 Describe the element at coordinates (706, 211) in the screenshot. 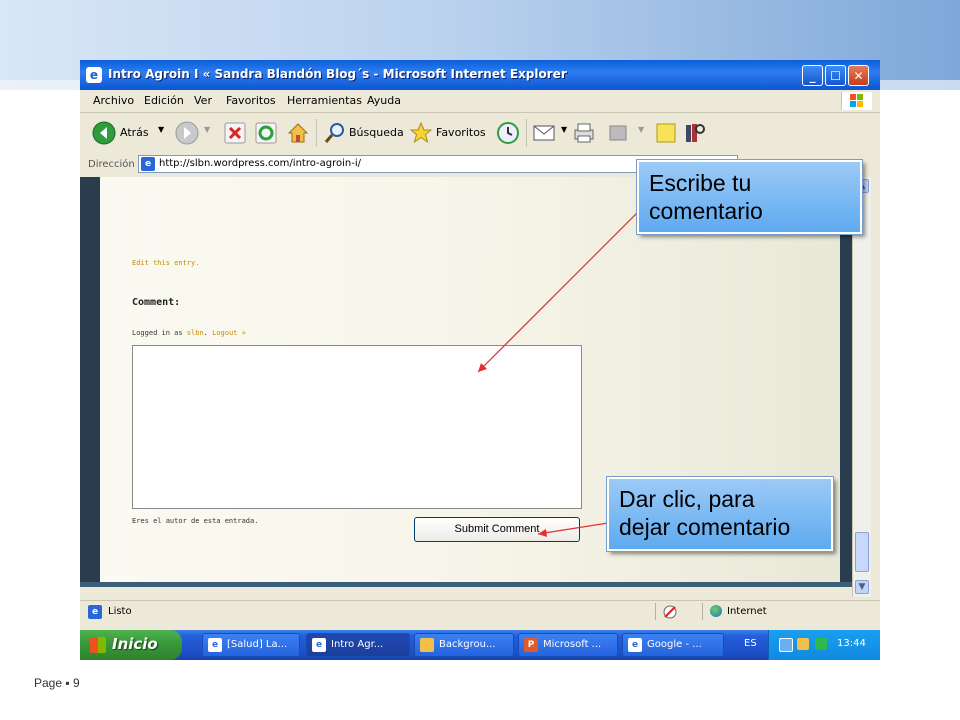

I see `callout-line: comentario` at that location.